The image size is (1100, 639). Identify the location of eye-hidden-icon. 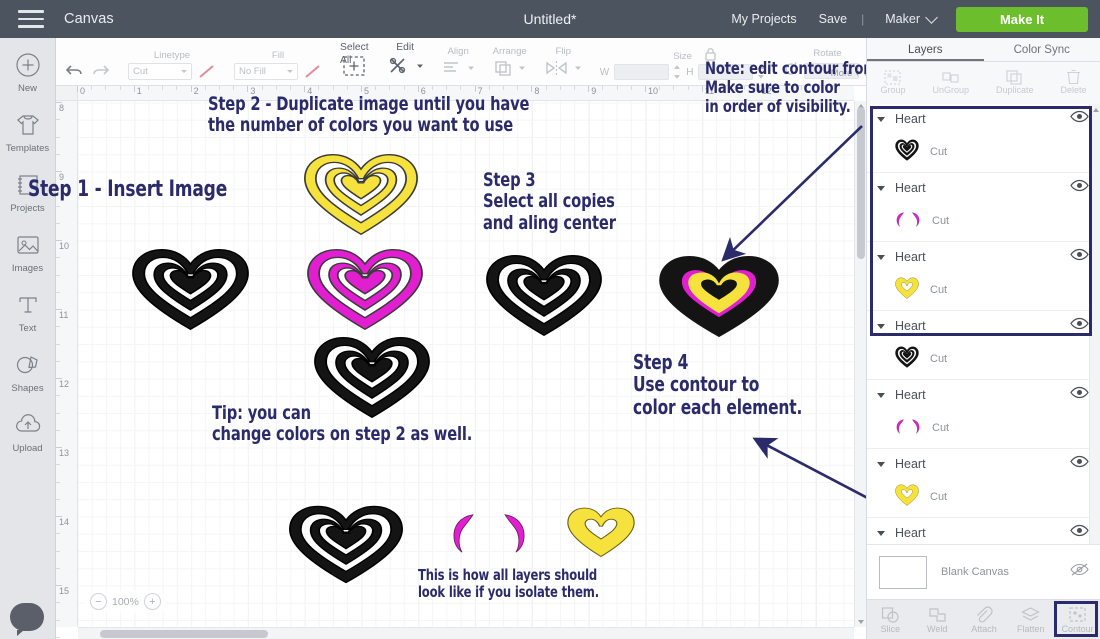
(1079, 572).